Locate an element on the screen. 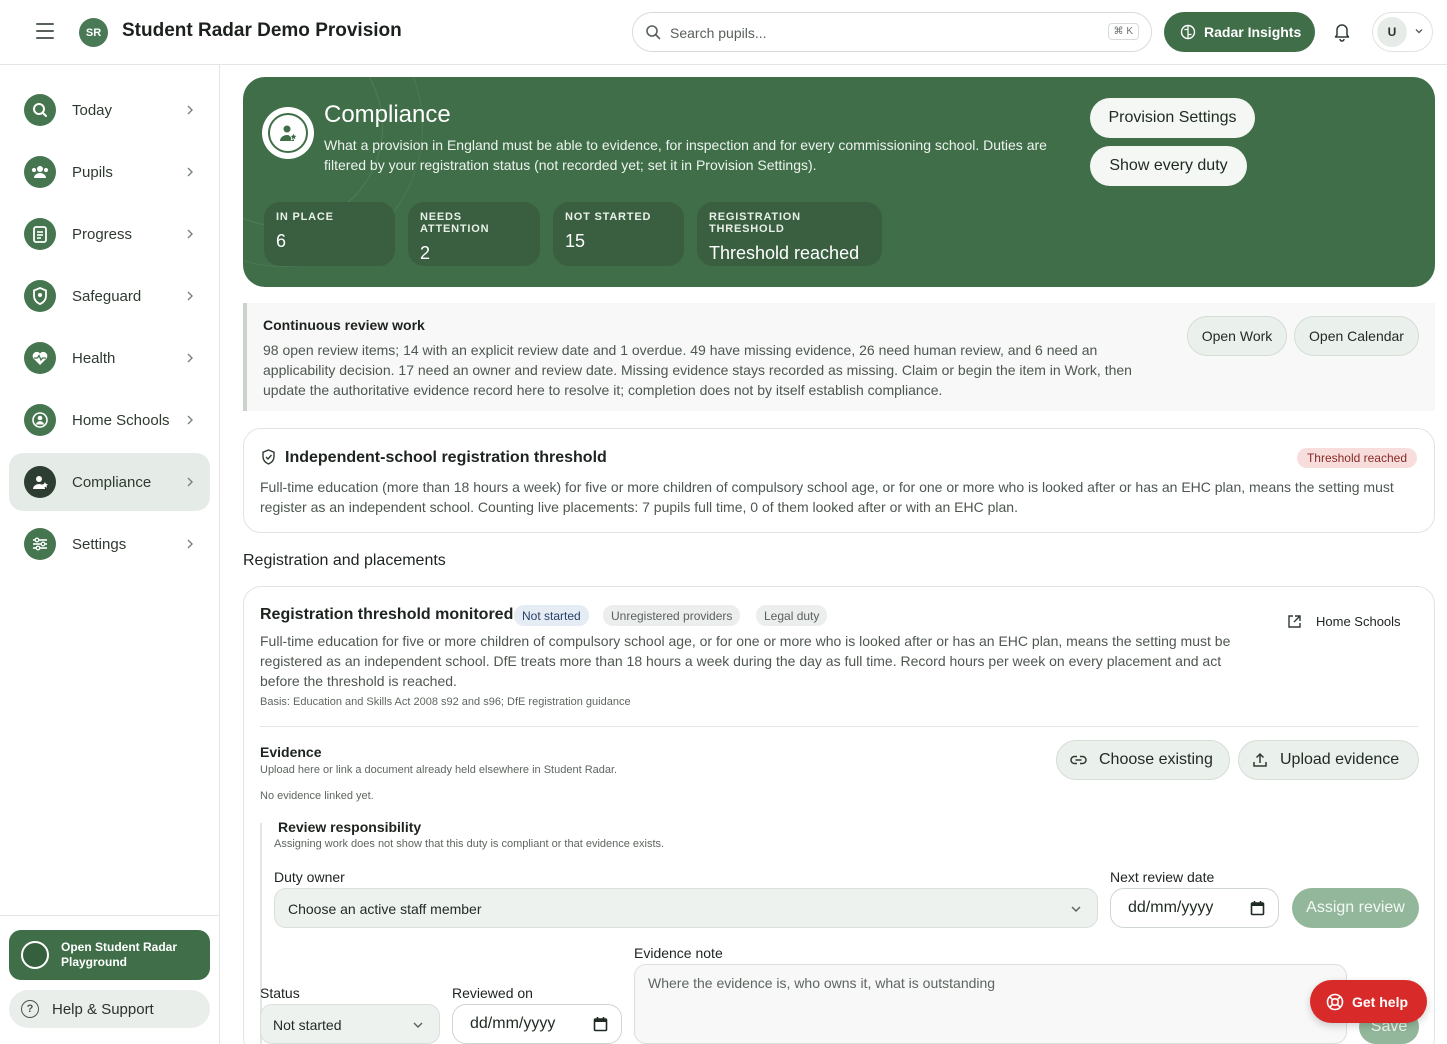 The image size is (1447, 1044). page-title: Compliance is located at coordinates (387, 114).